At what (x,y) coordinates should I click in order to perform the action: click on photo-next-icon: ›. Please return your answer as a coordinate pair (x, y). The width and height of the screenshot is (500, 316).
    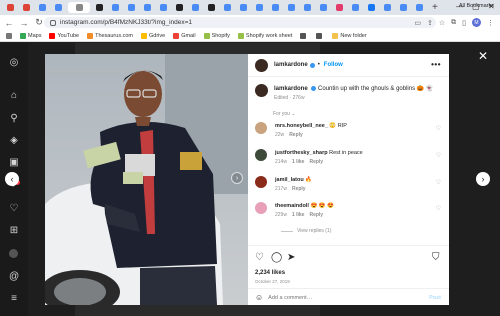
    Looking at the image, I should click on (237, 178).